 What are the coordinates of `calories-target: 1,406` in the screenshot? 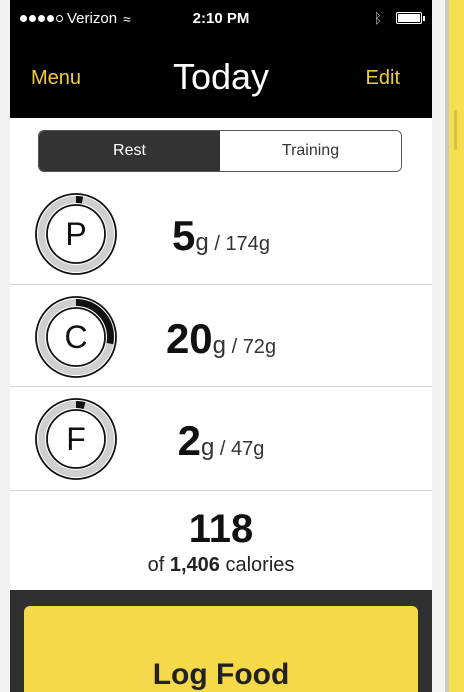 It's located at (194, 565).